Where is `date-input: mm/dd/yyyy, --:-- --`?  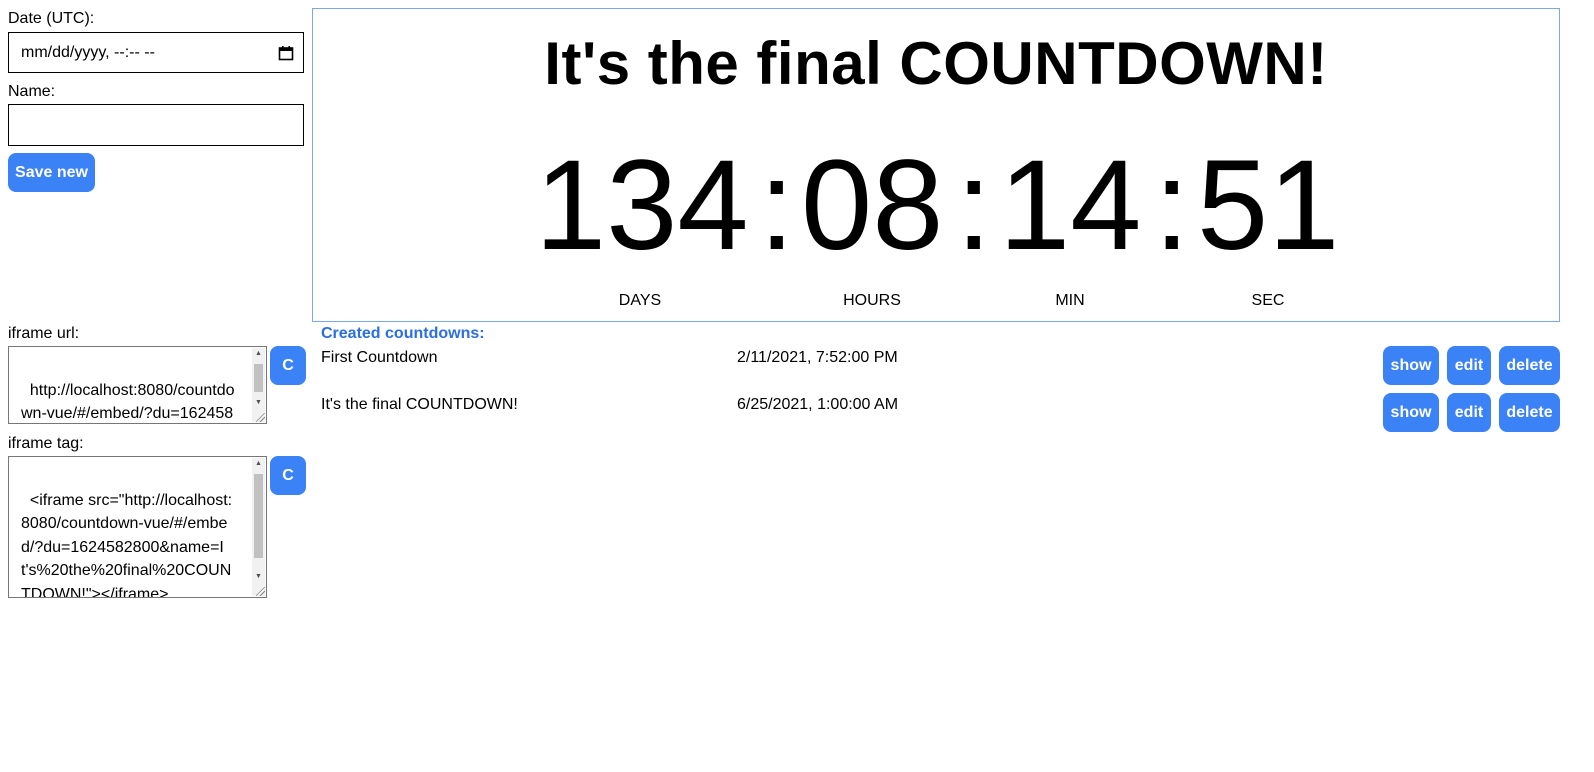
date-input: mm/dd/yyyy, --:-- -- is located at coordinates (156, 52).